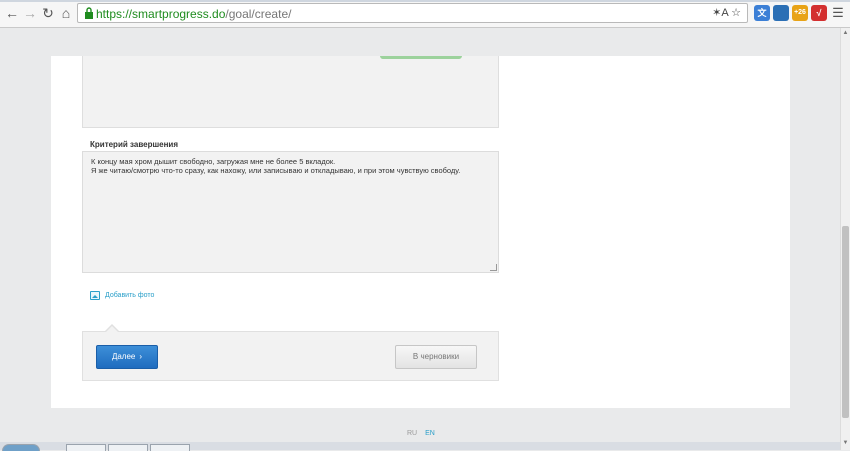 Image resolution: width=850 pixels, height=451 pixels. What do you see at coordinates (736, 13) in the screenshot?
I see `star-icon: ☆` at bounding box center [736, 13].